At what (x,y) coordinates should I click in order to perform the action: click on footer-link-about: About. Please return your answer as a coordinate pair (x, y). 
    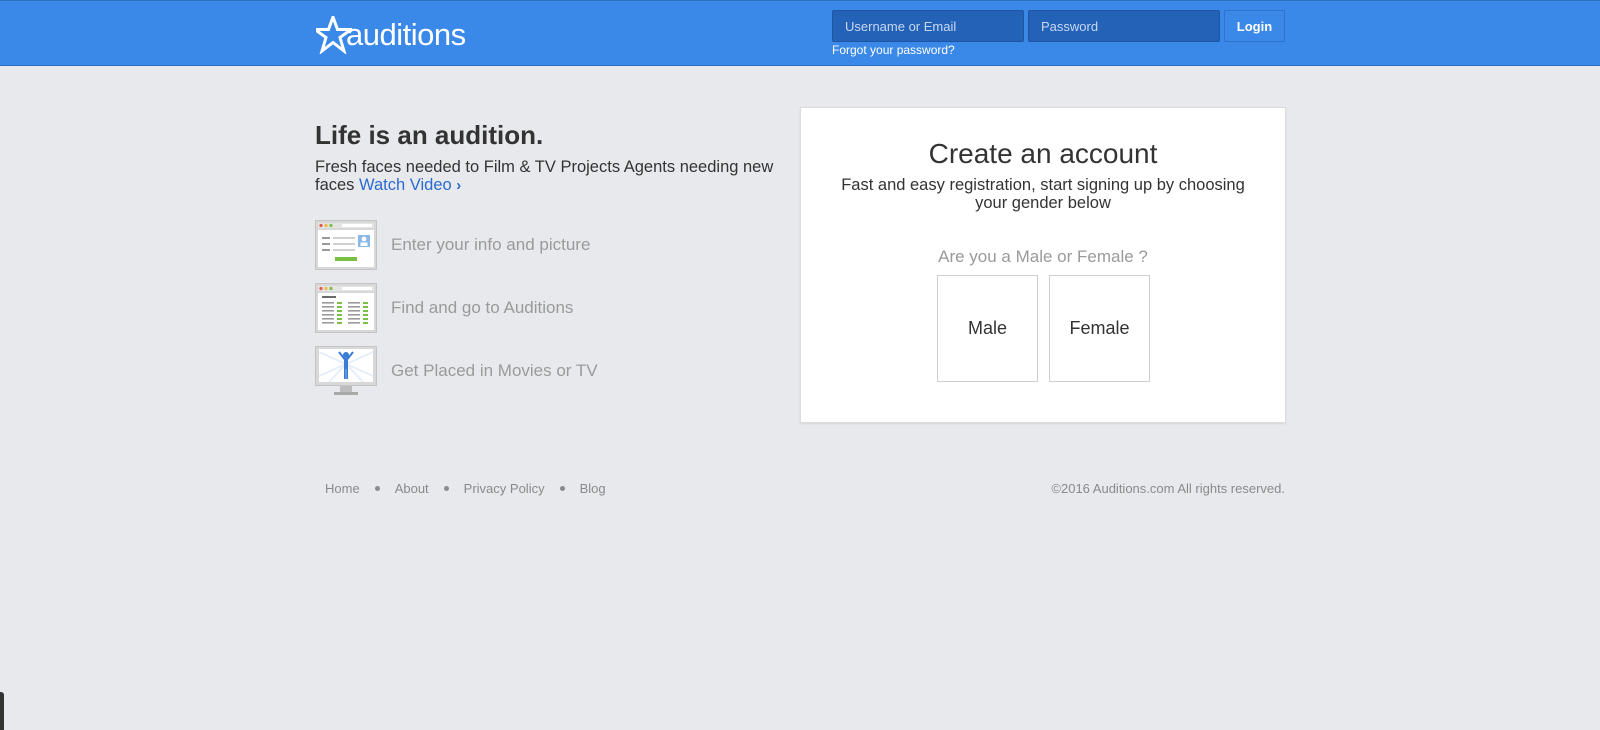
    Looking at the image, I should click on (412, 488).